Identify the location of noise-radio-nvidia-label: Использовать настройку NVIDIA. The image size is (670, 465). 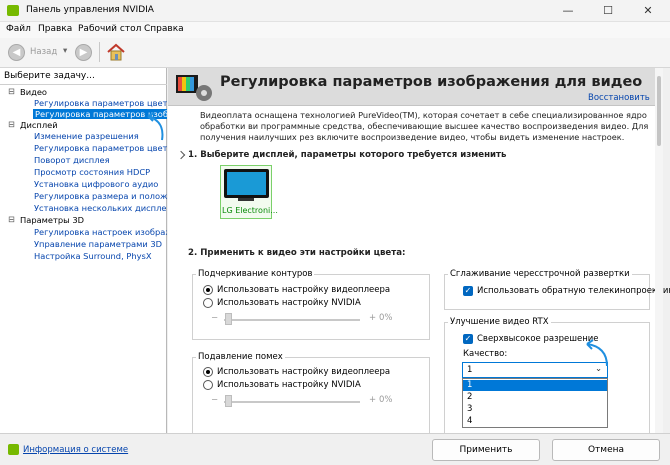
(289, 385).